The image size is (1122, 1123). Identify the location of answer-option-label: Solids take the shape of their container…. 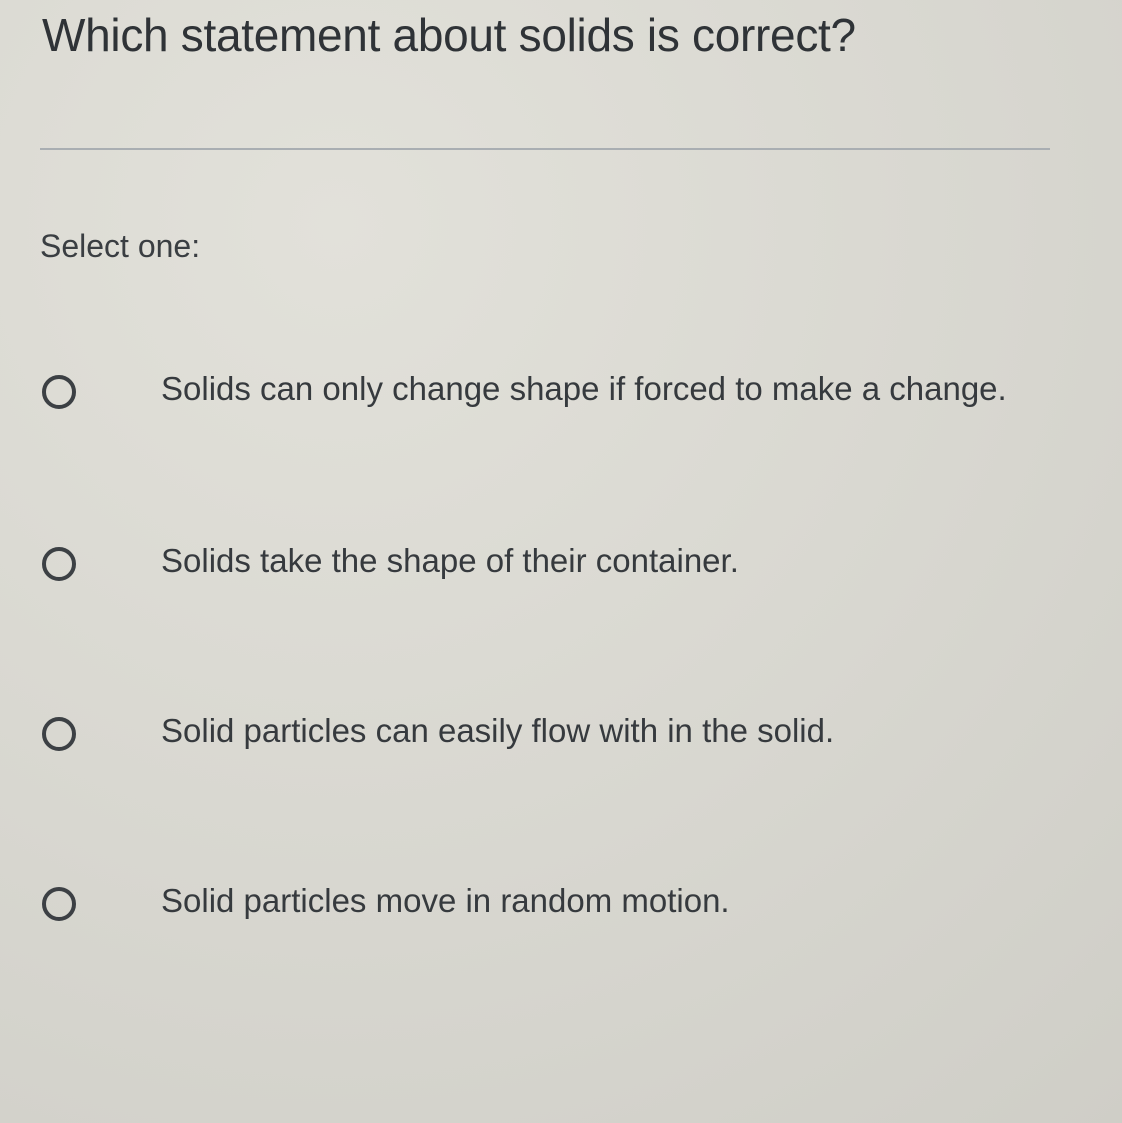
(450, 561).